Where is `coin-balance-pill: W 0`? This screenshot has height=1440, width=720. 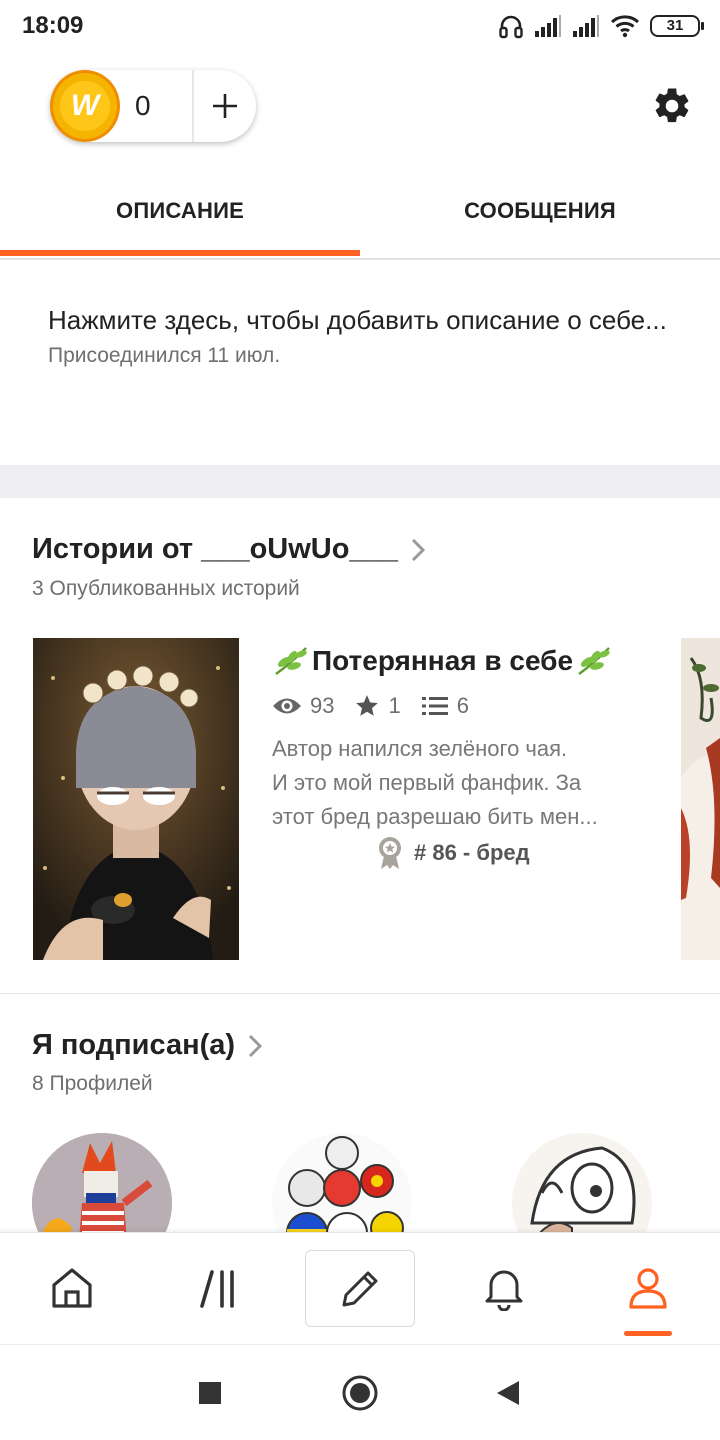
coin-balance-pill: W 0 is located at coordinates (153, 106).